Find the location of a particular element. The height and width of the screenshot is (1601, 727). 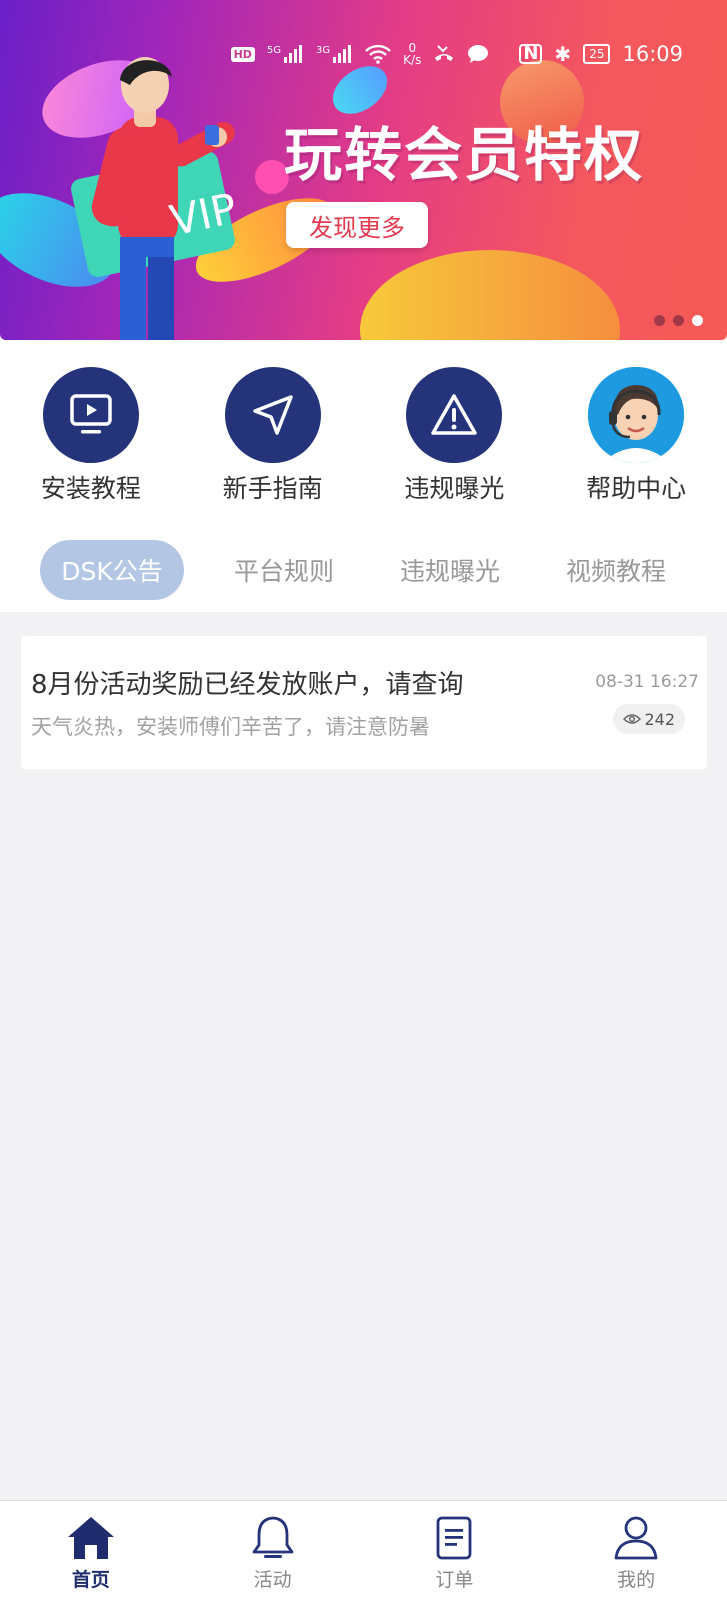

customer-service-avatar-icon is located at coordinates (636, 415).